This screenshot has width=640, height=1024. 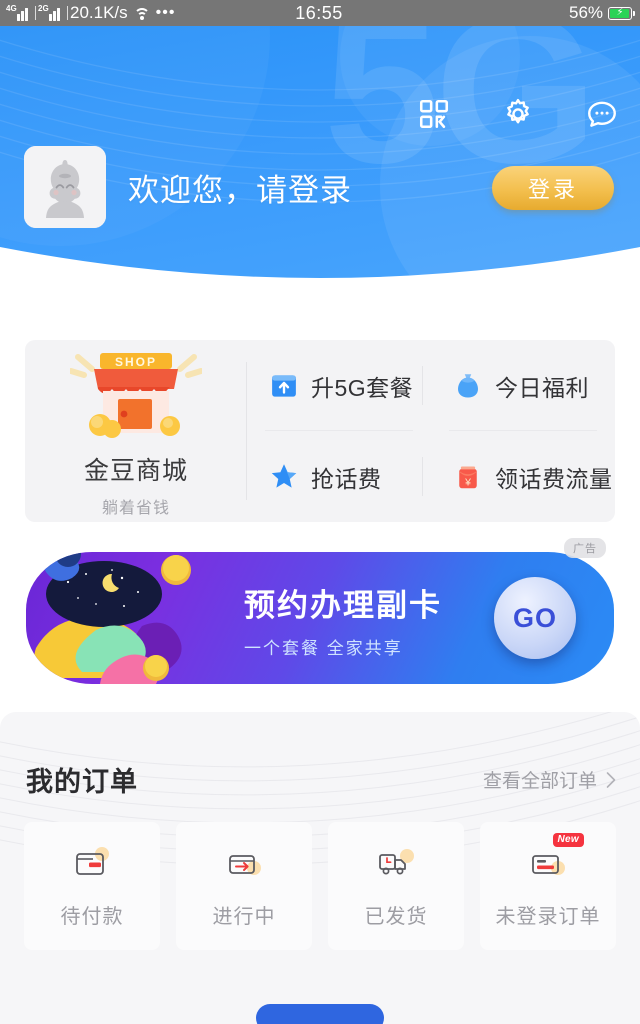 What do you see at coordinates (82, 782) in the screenshot?
I see `orders-title: 我的订单` at bounding box center [82, 782].